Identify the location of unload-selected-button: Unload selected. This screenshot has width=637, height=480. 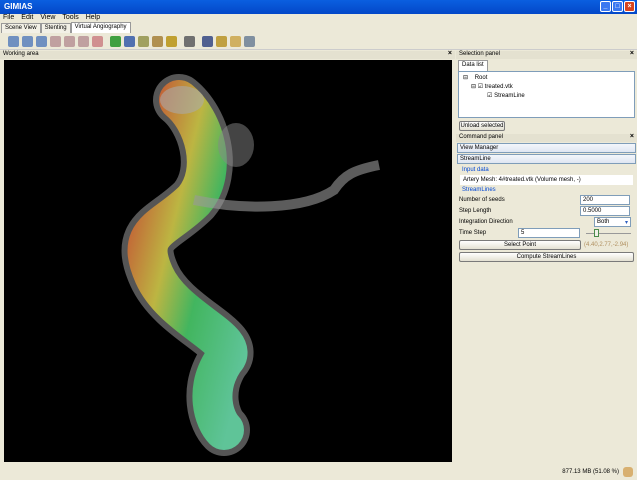
(482, 126).